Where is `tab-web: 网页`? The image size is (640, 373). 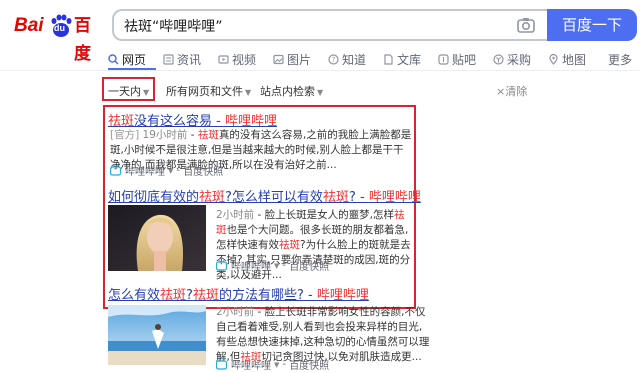
tab-web: 网页 is located at coordinates (127, 59).